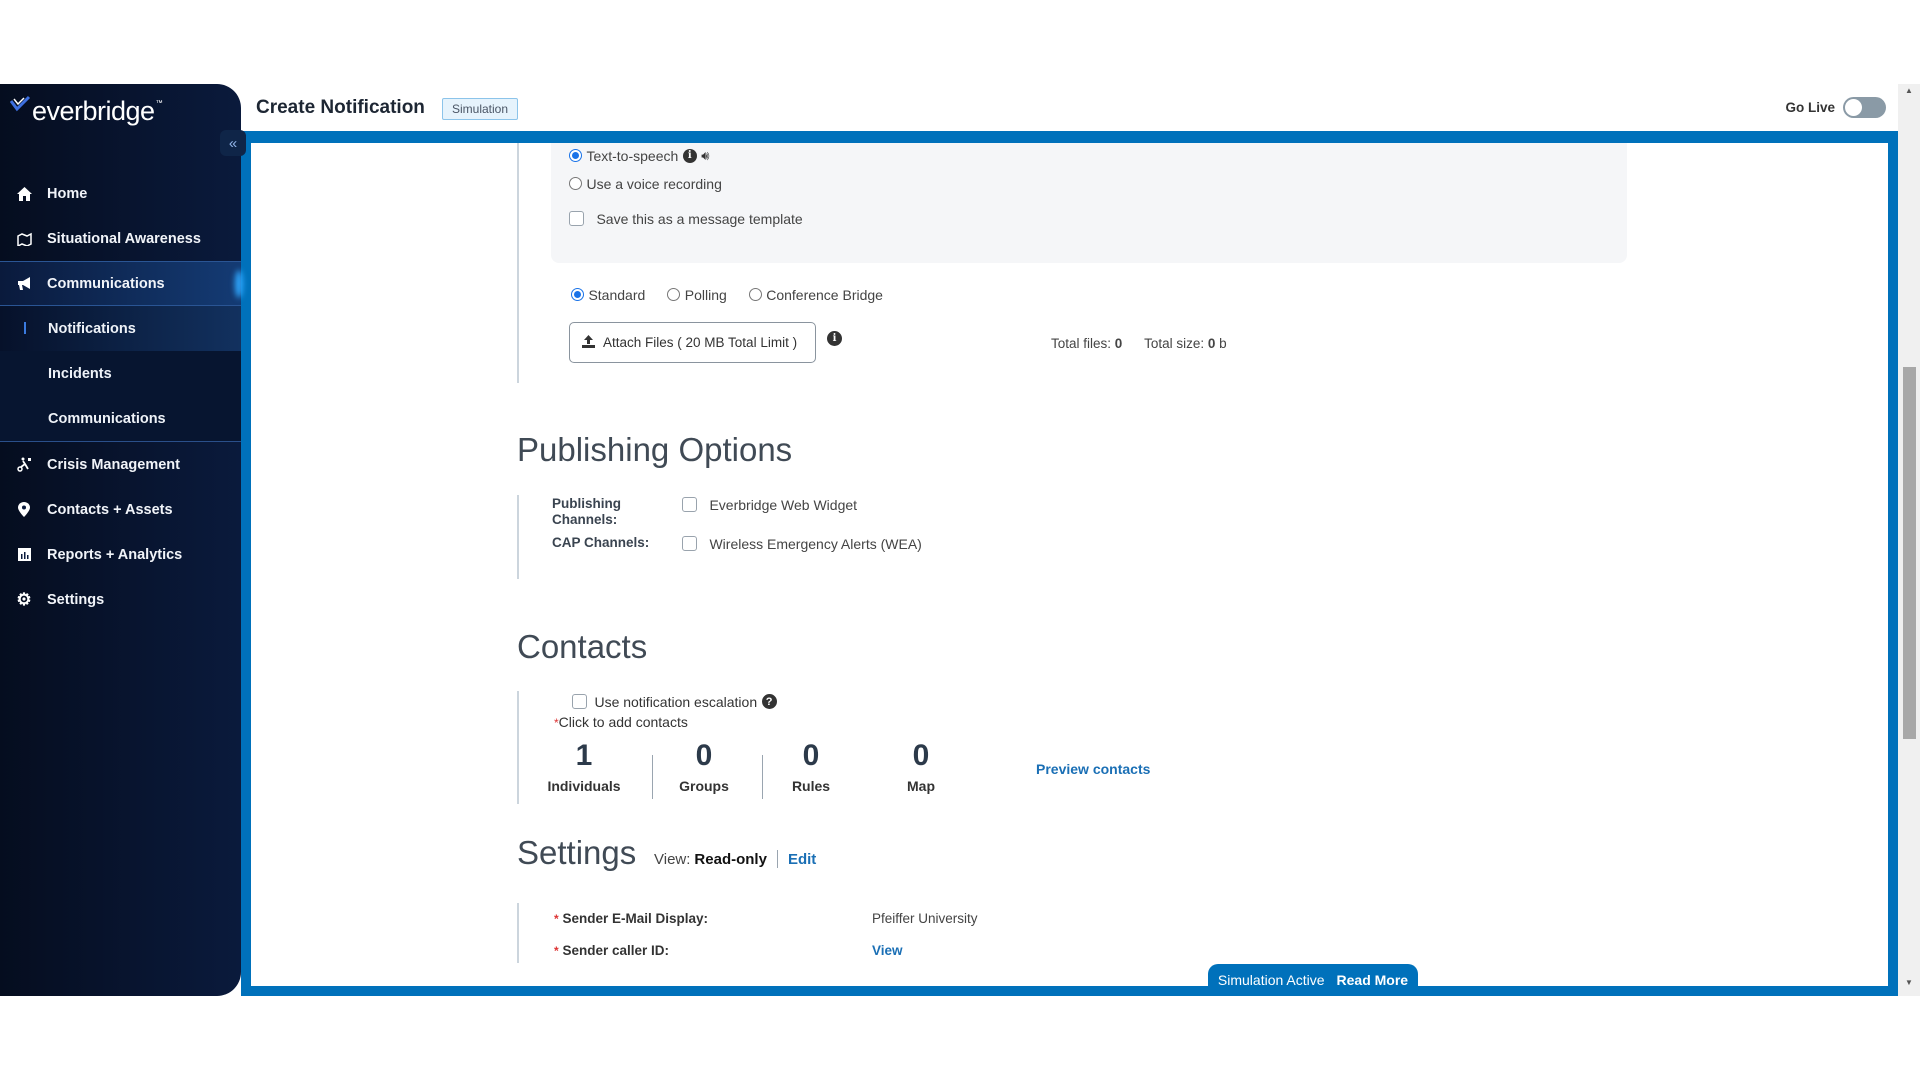 This screenshot has width=1920, height=1080. I want to click on message-type-standard: Standard, so click(608, 295).